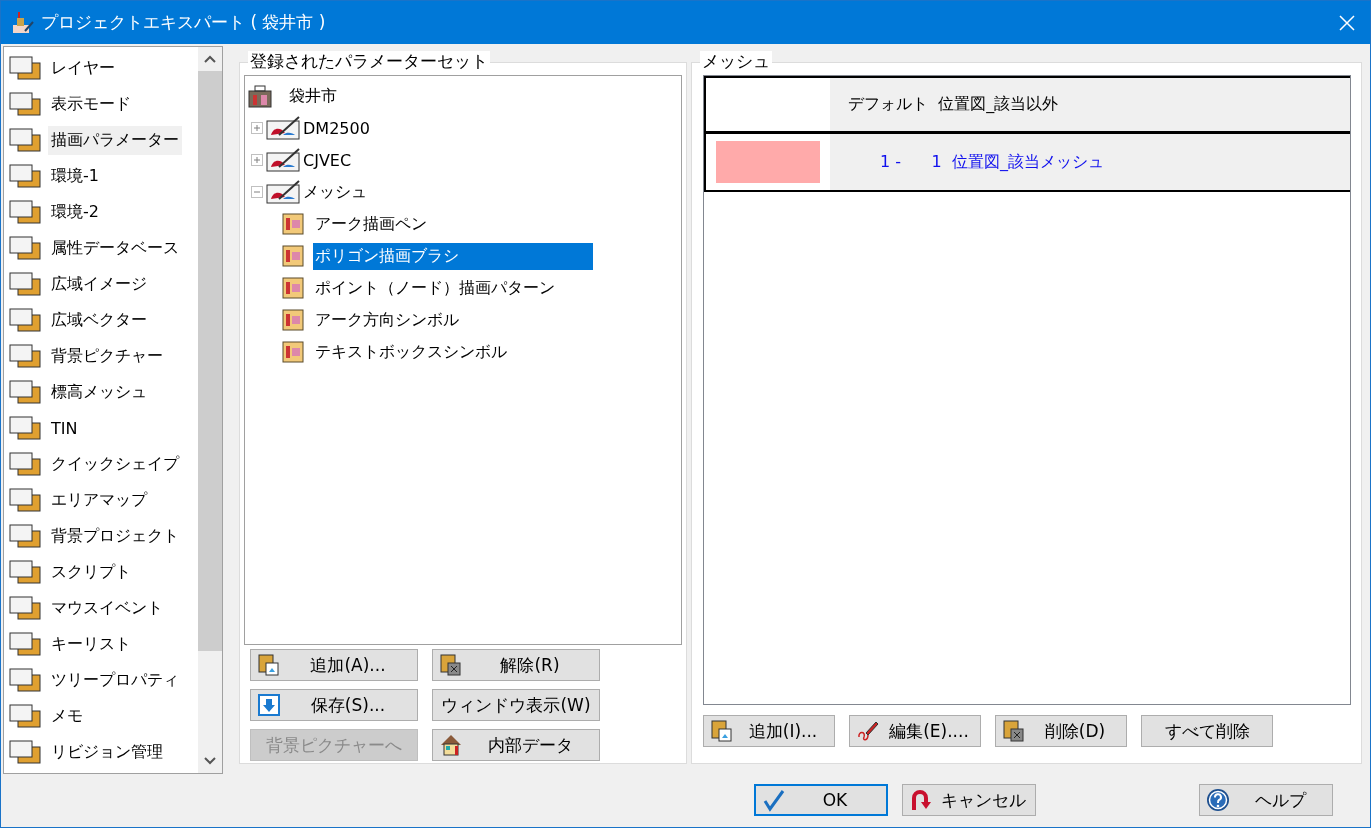 The height and width of the screenshot is (828, 1371). What do you see at coordinates (516, 705) in the screenshot?
I see `action-button: ウィンドウ表示(W)` at bounding box center [516, 705].